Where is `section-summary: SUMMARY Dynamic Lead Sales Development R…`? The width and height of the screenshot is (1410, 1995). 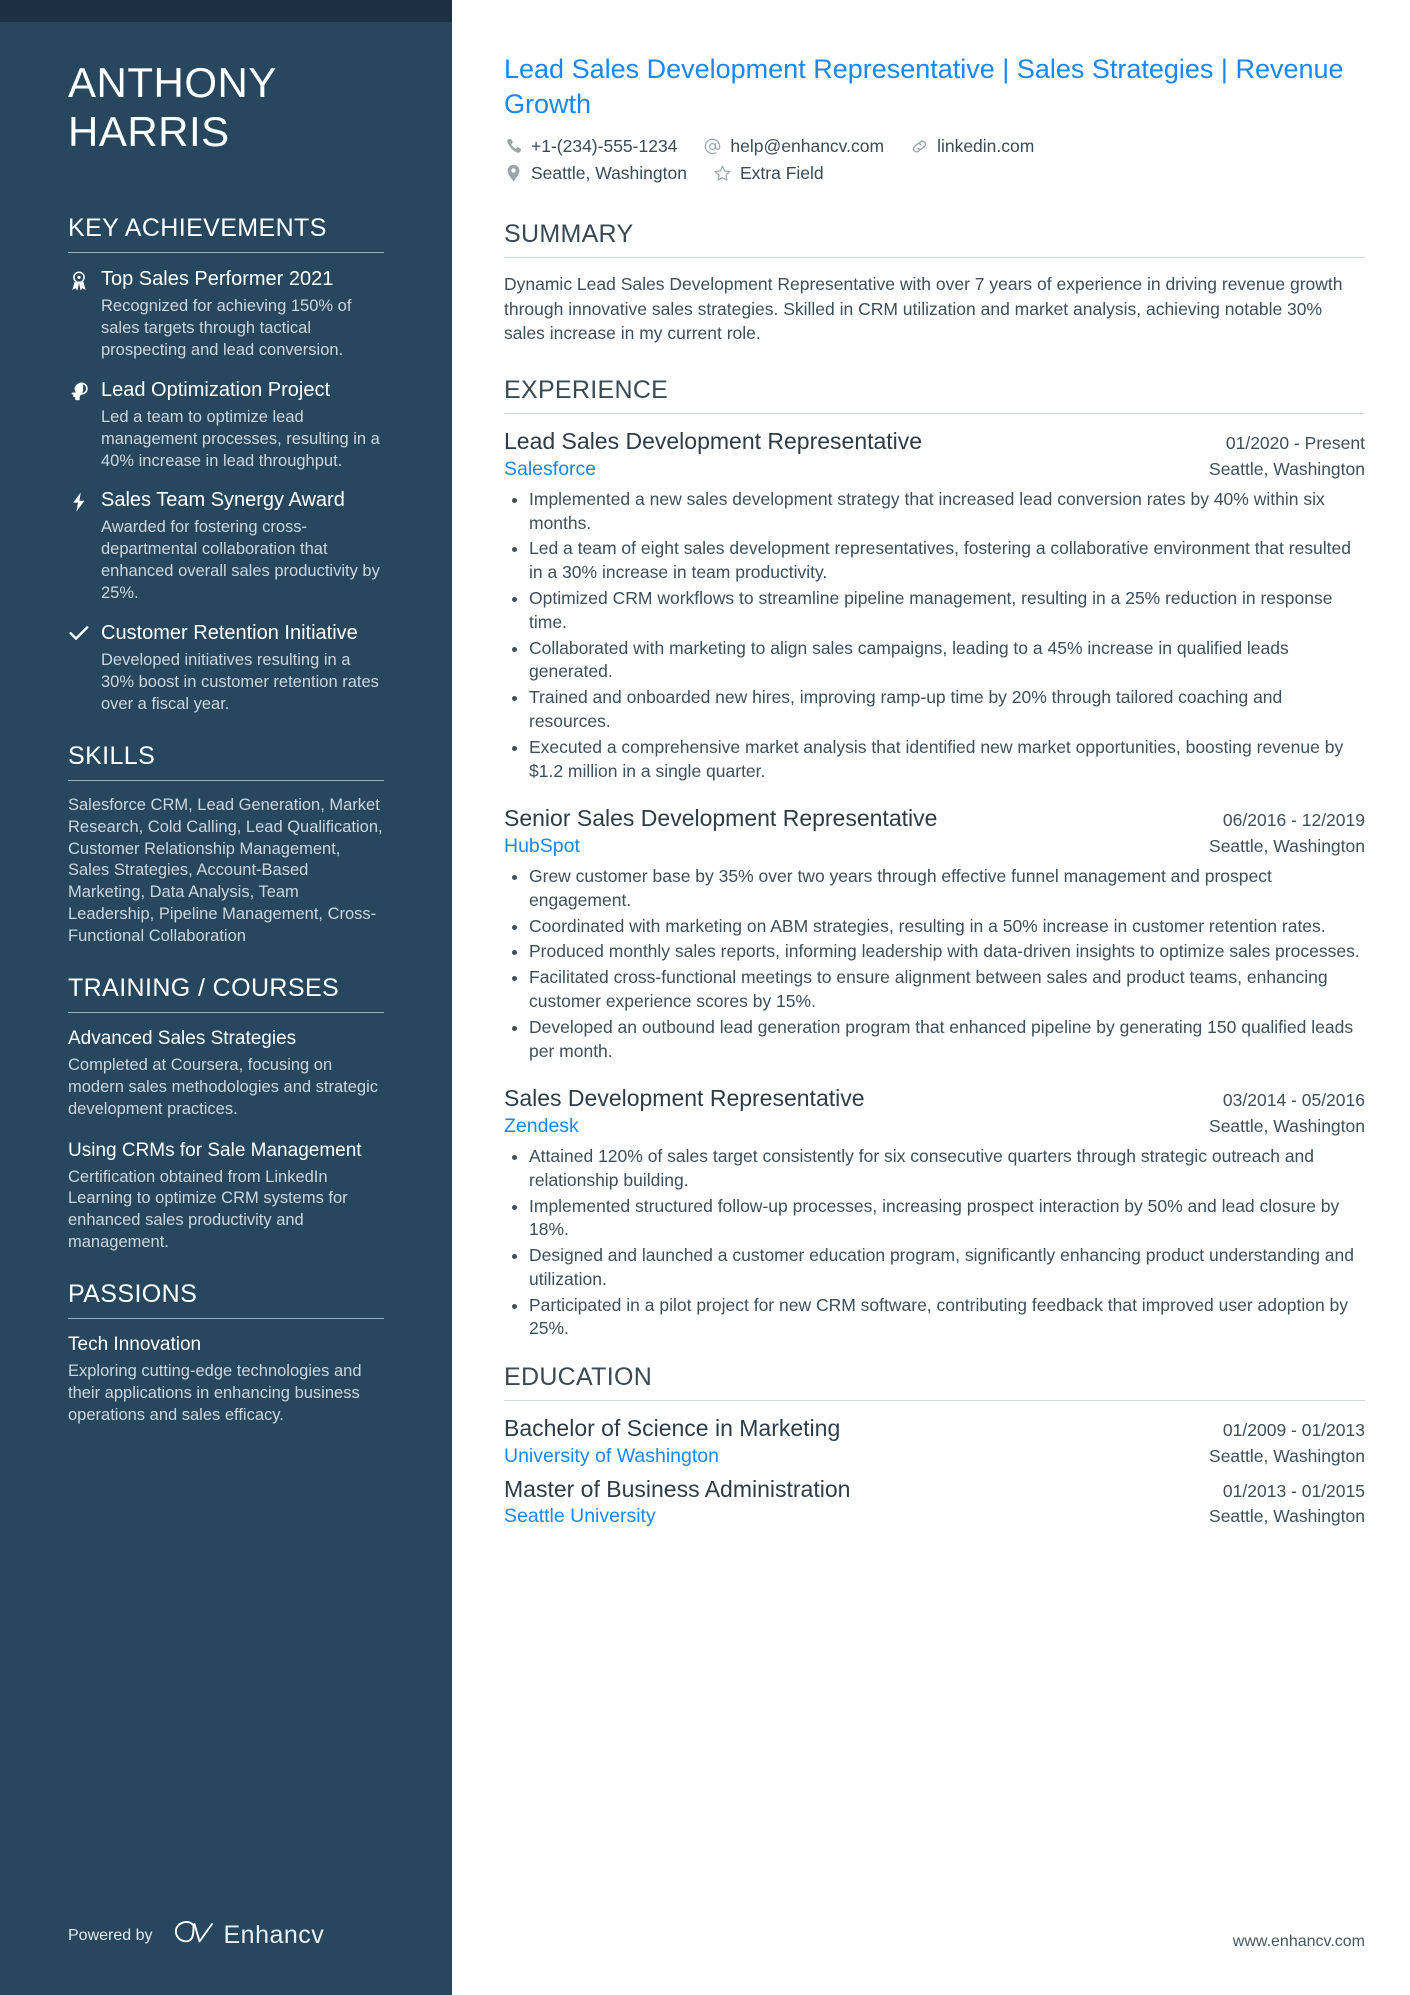 section-summary: SUMMARY Dynamic Lead Sales Development R… is located at coordinates (934, 283).